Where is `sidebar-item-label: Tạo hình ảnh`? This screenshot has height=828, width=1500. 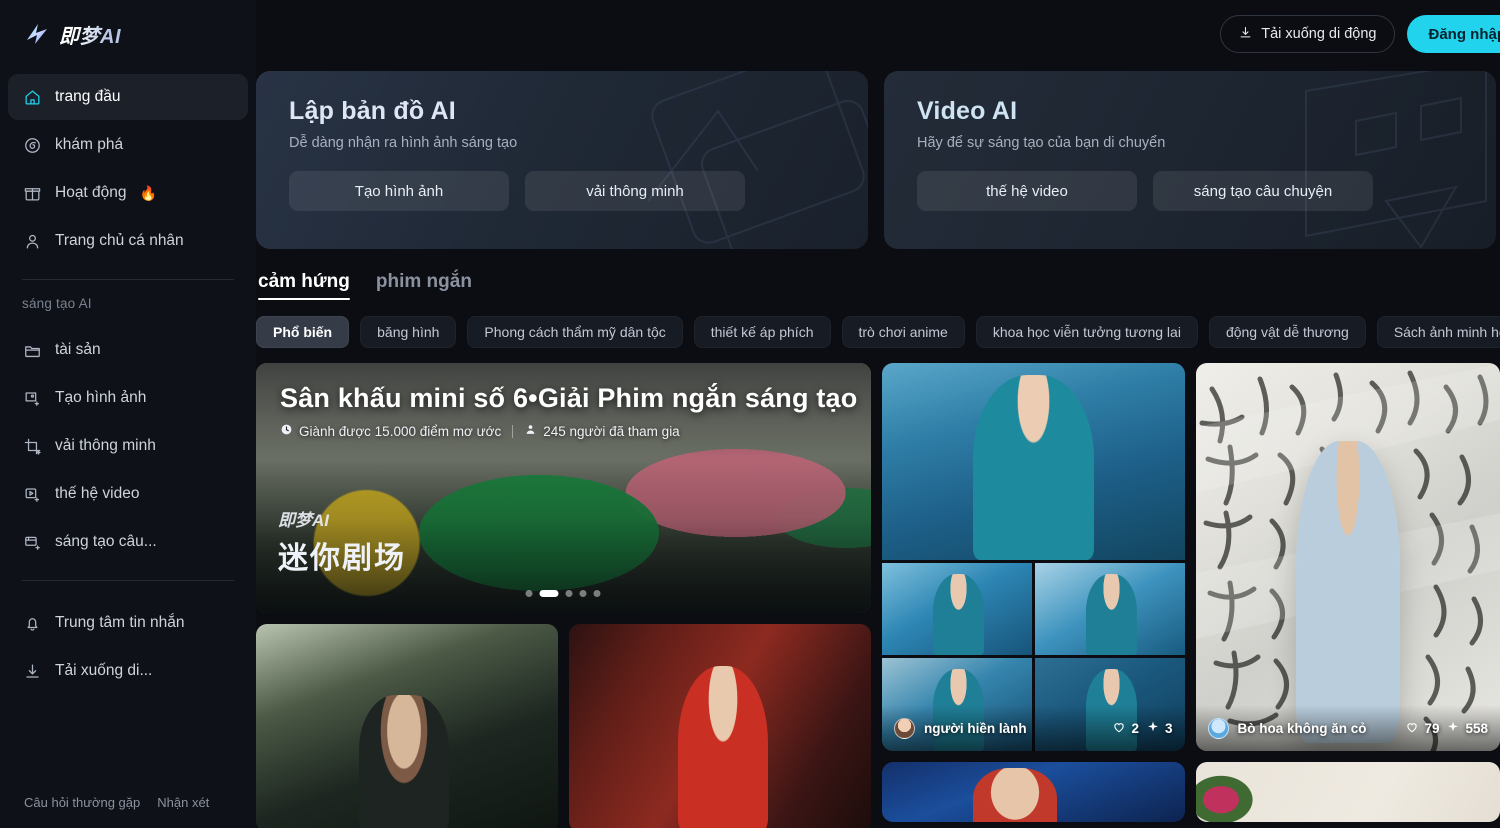 sidebar-item-label: Tạo hình ảnh is located at coordinates (101, 397).